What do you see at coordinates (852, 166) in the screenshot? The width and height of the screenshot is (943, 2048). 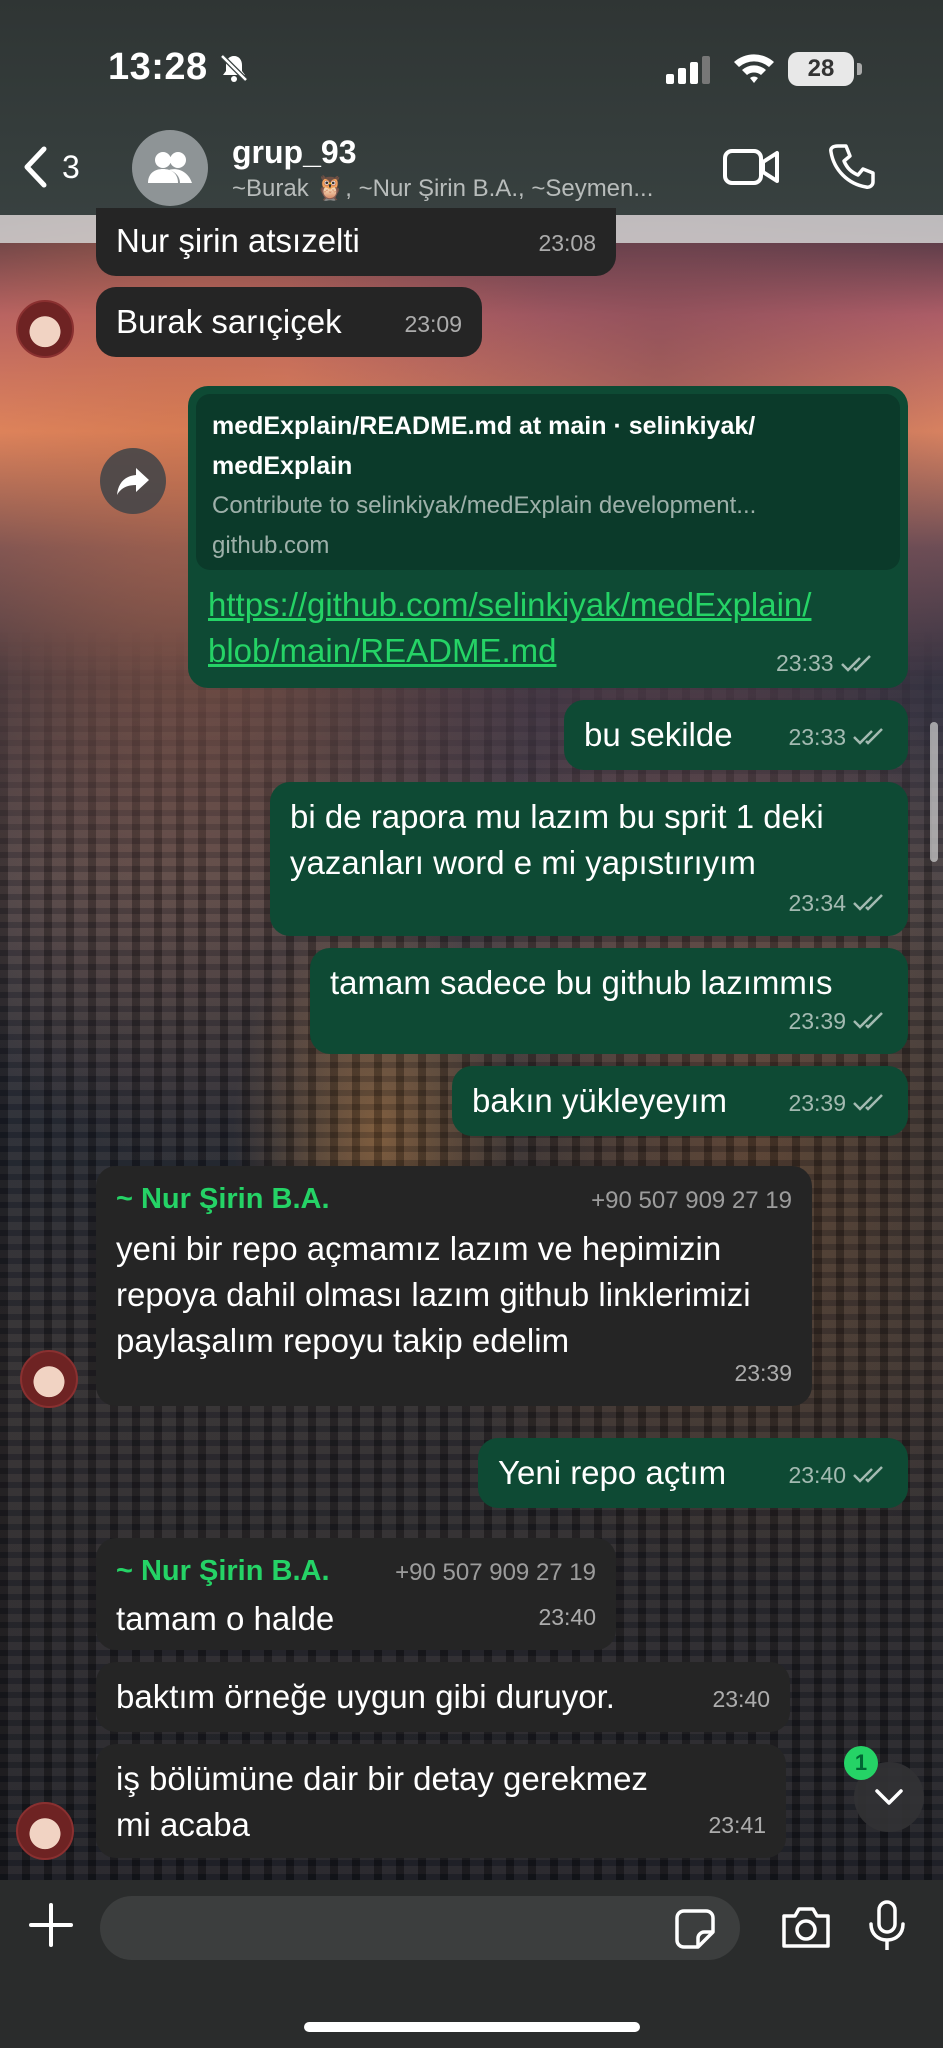 I see `phone-call-button` at bounding box center [852, 166].